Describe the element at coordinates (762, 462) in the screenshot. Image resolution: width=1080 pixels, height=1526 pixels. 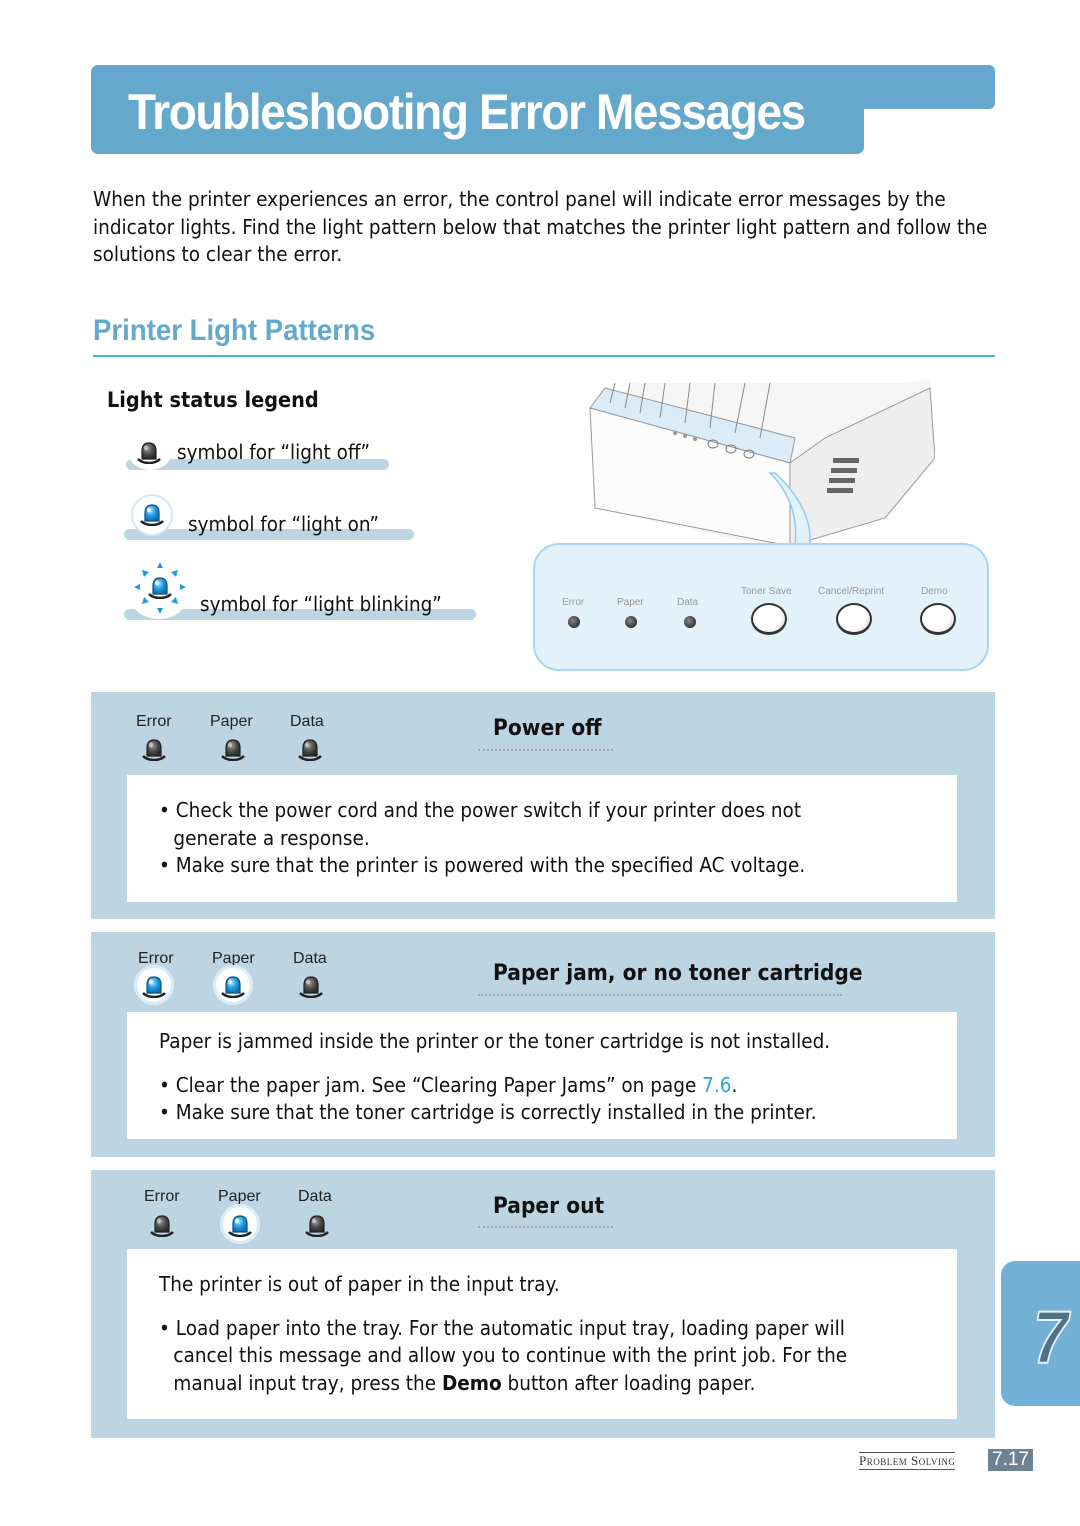
I see `printer-illustration` at that location.